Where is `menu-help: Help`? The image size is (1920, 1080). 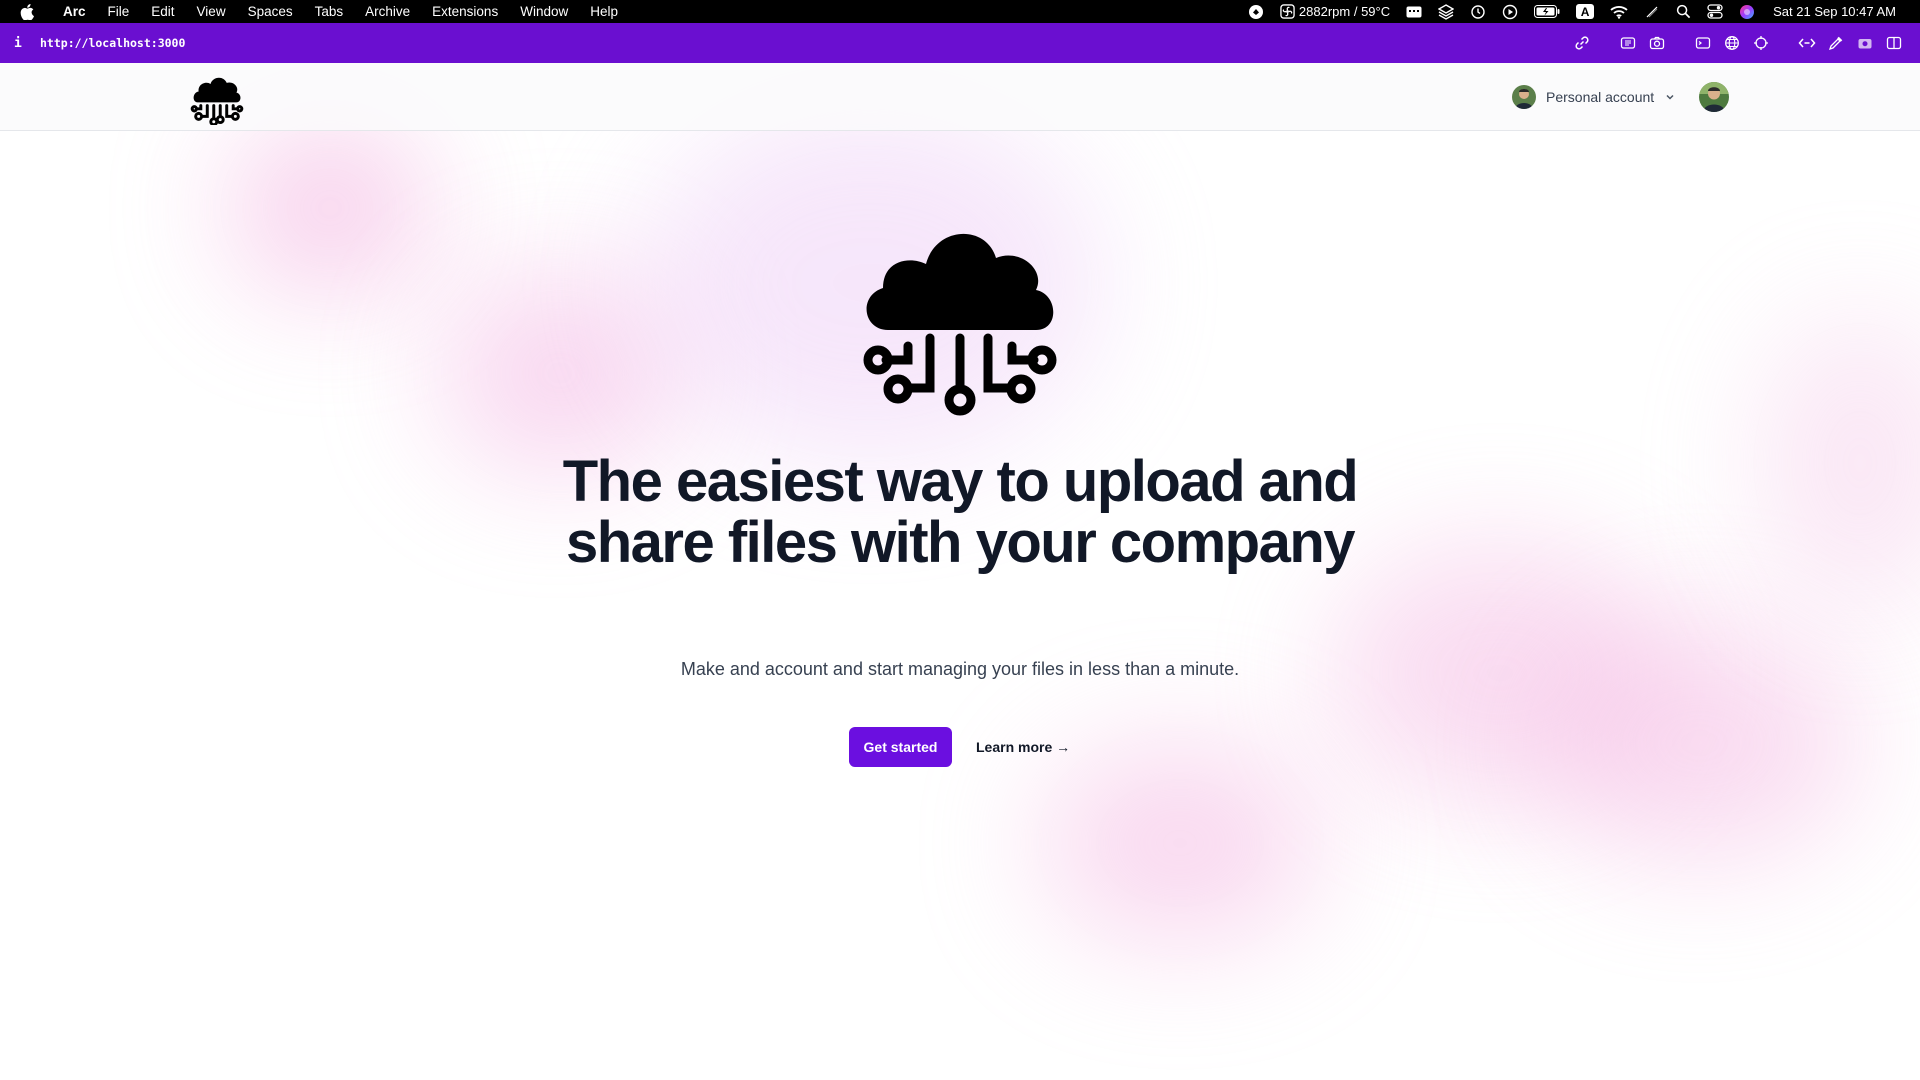
menu-help: Help is located at coordinates (604, 11).